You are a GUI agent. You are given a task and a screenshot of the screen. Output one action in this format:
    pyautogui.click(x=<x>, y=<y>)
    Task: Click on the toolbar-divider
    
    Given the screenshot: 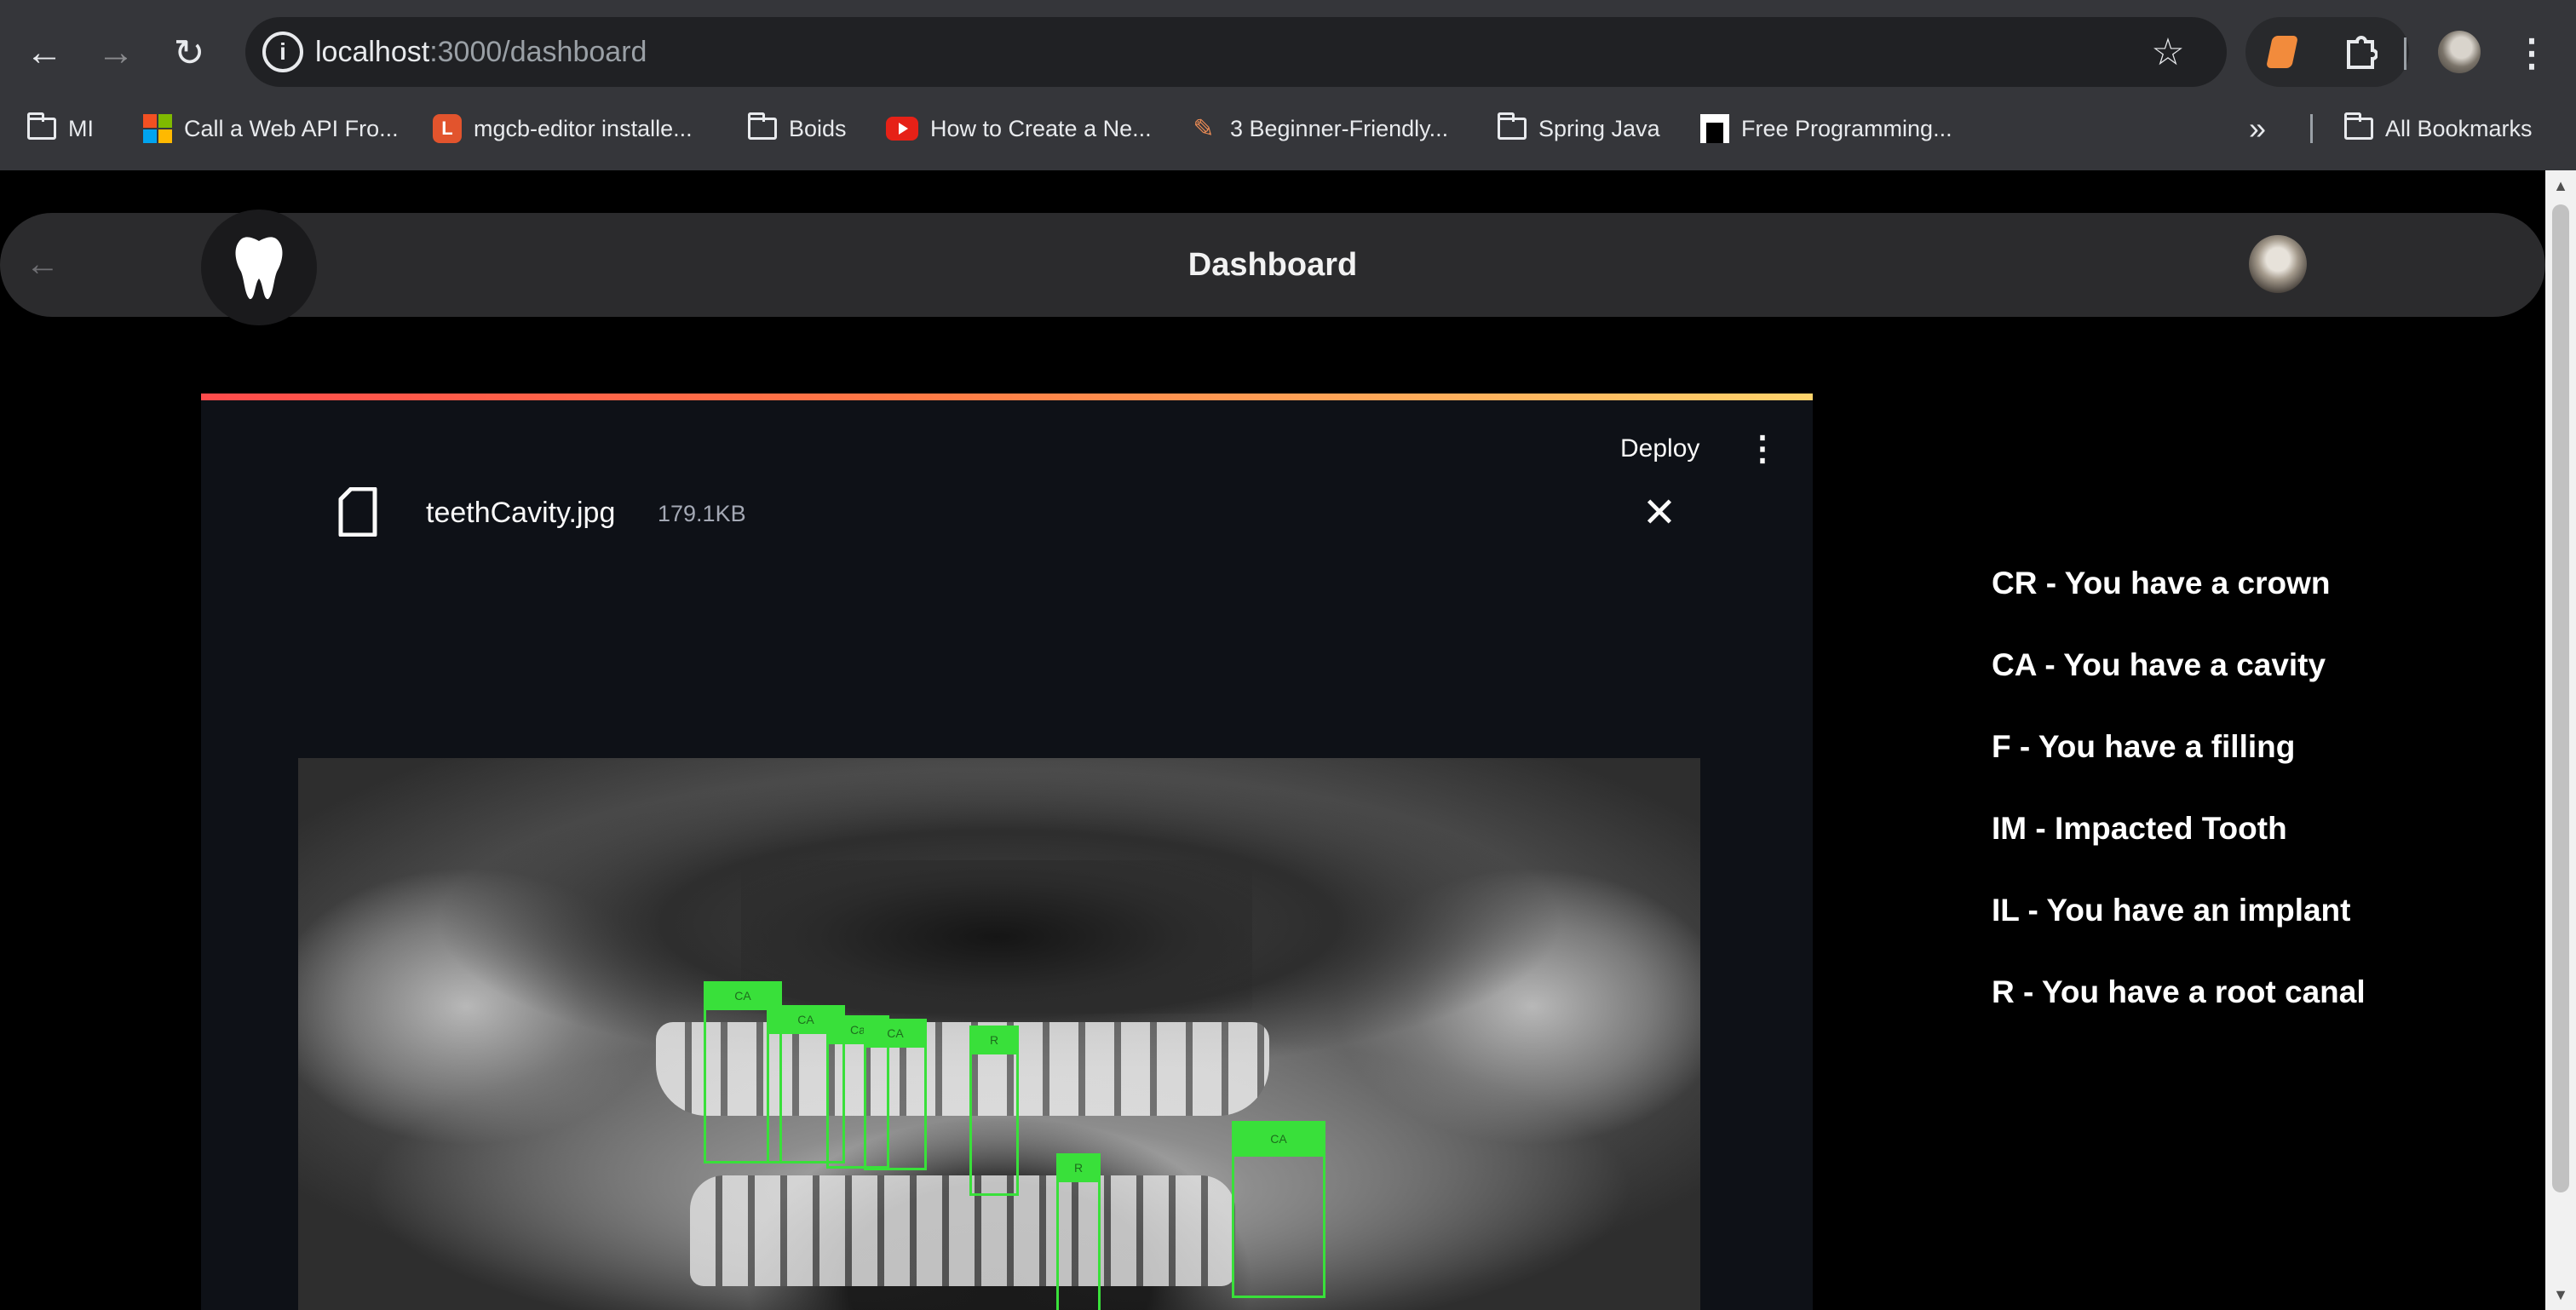 What is the action you would take?
    pyautogui.click(x=2405, y=53)
    